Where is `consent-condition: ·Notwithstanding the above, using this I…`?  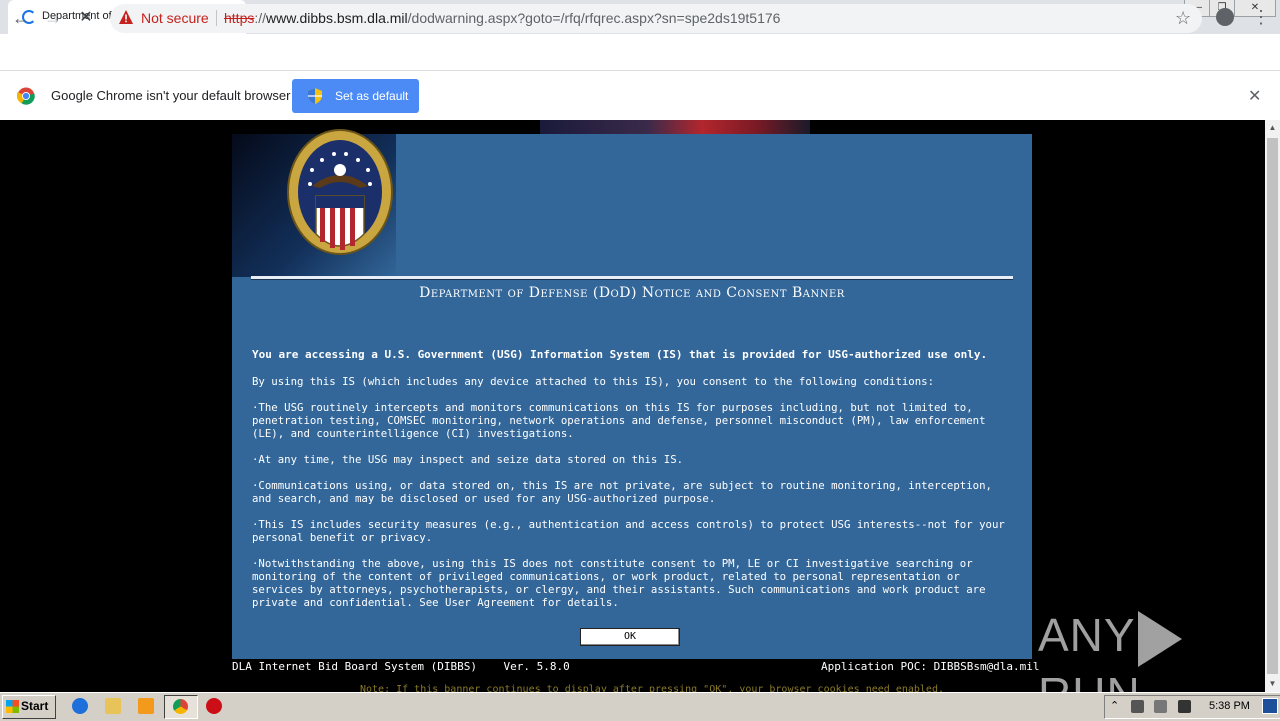 consent-condition: ·Notwithstanding the above, using this I… is located at coordinates (619, 583).